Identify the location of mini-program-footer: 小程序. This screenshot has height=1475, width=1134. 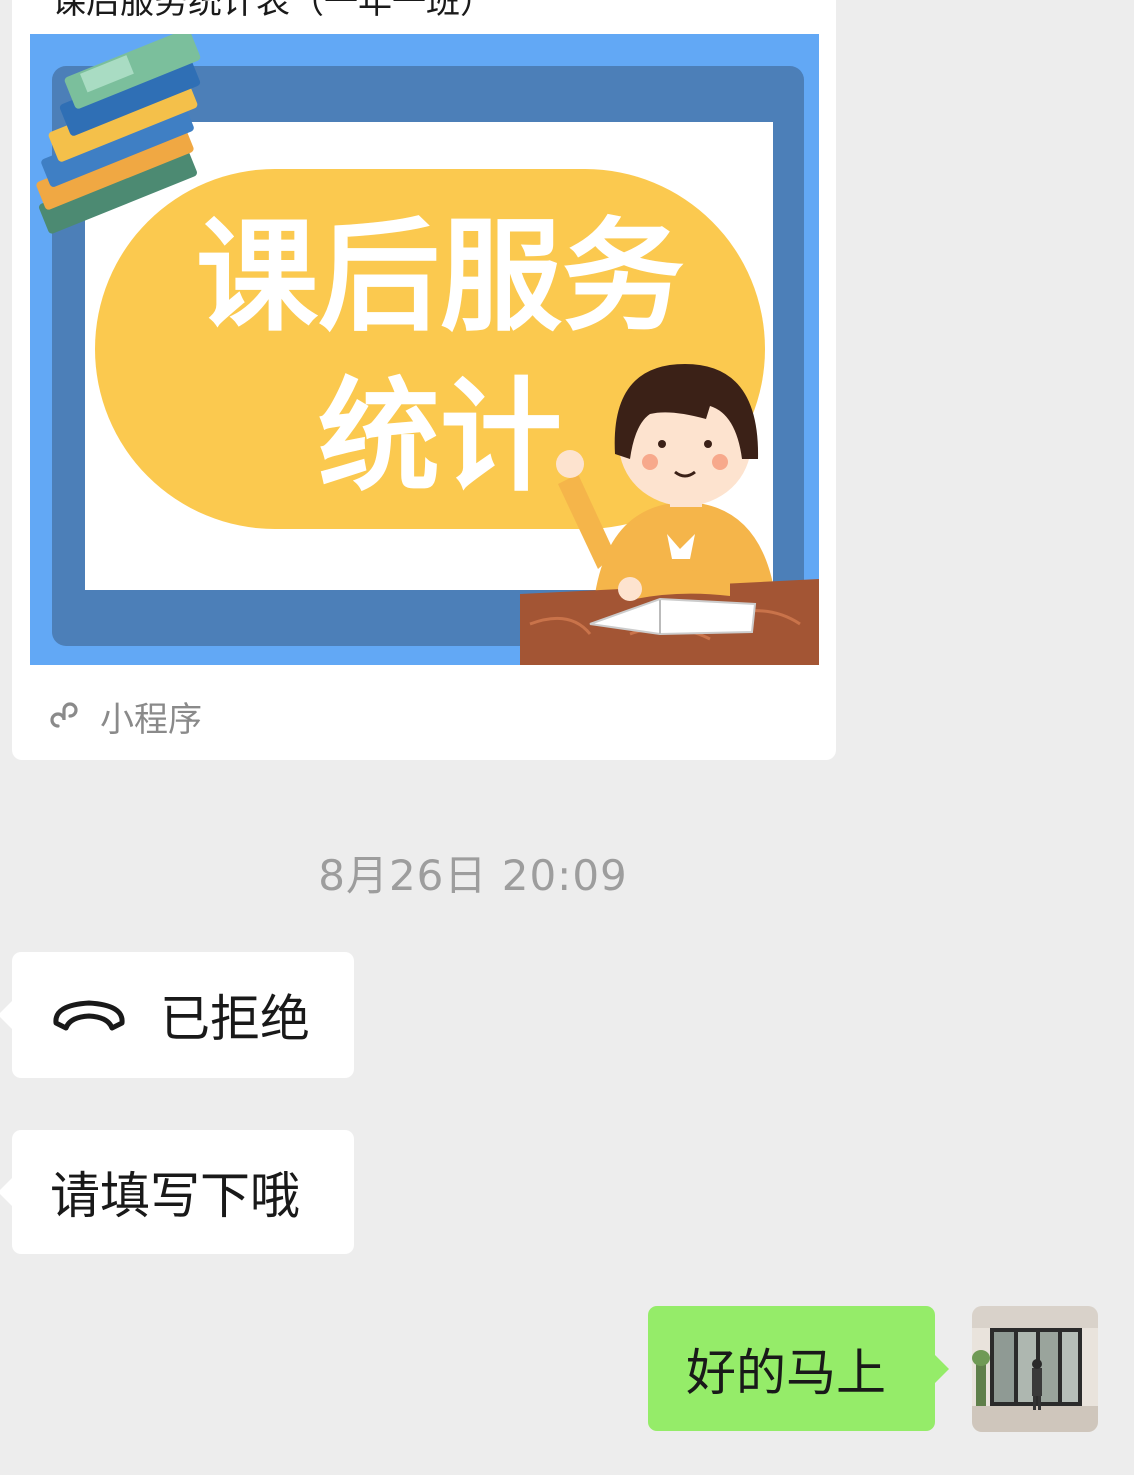
(124, 716).